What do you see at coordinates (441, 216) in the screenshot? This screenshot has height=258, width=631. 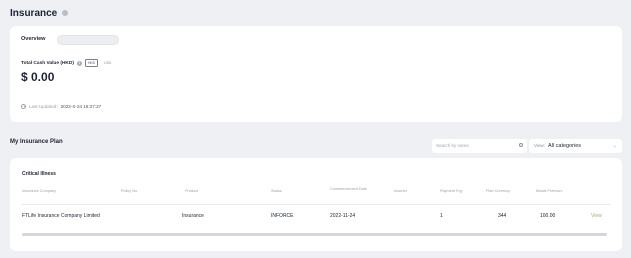 I see `cell-payment-freq: 1` at bounding box center [441, 216].